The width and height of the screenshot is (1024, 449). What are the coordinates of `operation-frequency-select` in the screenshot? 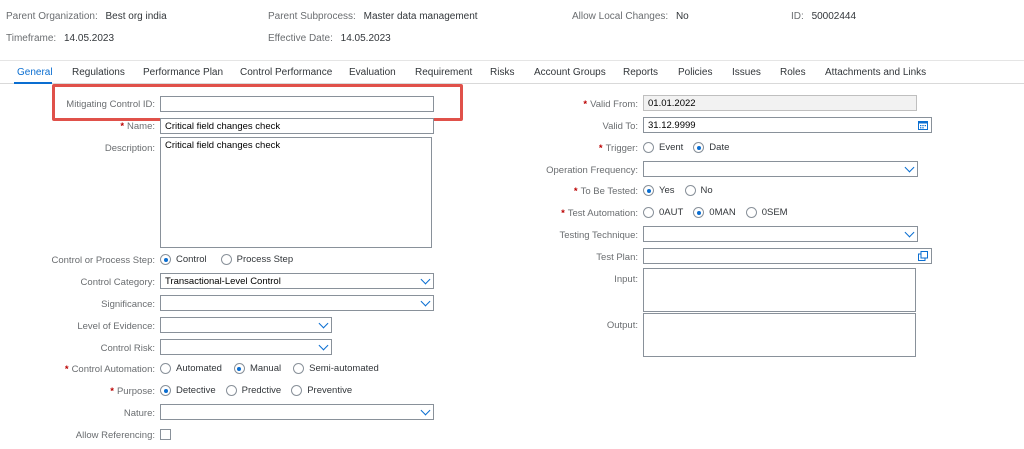 It's located at (780, 169).